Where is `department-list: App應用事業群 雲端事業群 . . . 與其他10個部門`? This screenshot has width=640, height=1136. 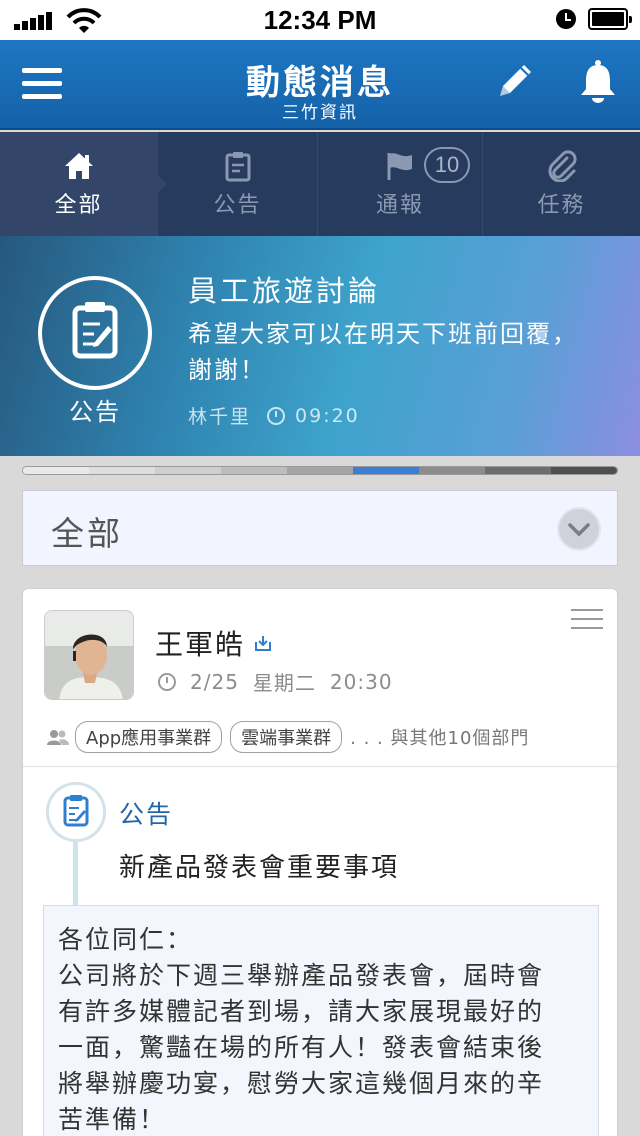 department-list: App應用事業群 雲端事業群 . . . 與其他10個部門 is located at coordinates (288, 737).